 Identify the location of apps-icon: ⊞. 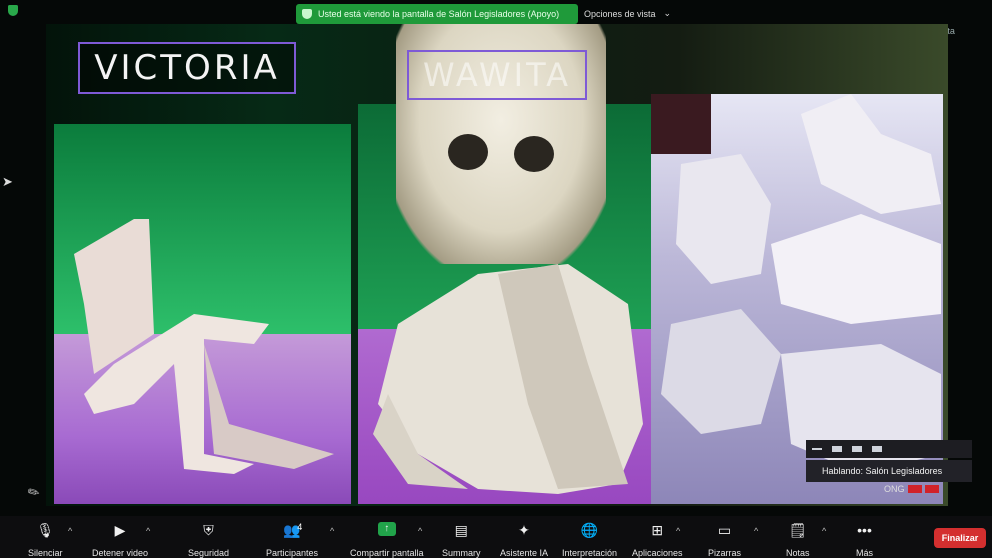
(657, 530).